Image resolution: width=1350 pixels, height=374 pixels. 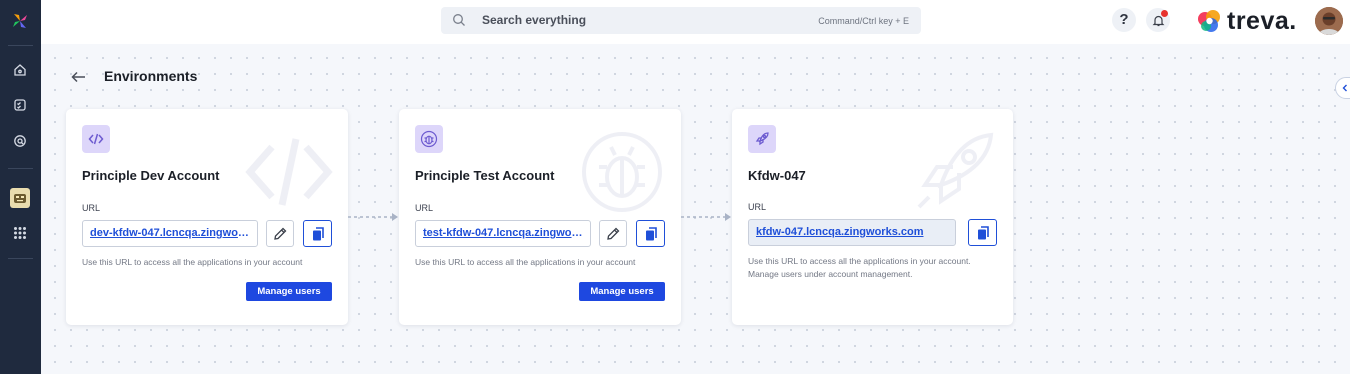 What do you see at coordinates (681, 20) in the screenshot?
I see `search-bar: Search everything Command/Ctrl key + E` at bounding box center [681, 20].